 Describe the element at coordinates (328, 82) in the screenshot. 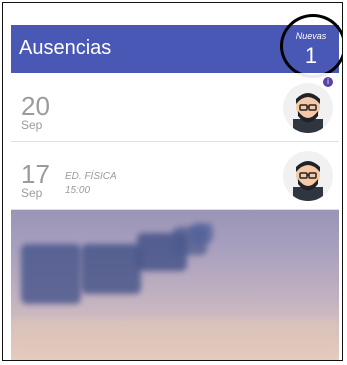

I see `info-icon: i` at that location.